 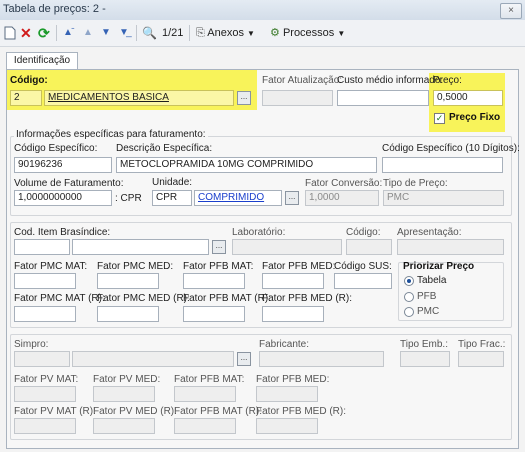 What do you see at coordinates (287, 247) in the screenshot?
I see `laboratorio-field` at bounding box center [287, 247].